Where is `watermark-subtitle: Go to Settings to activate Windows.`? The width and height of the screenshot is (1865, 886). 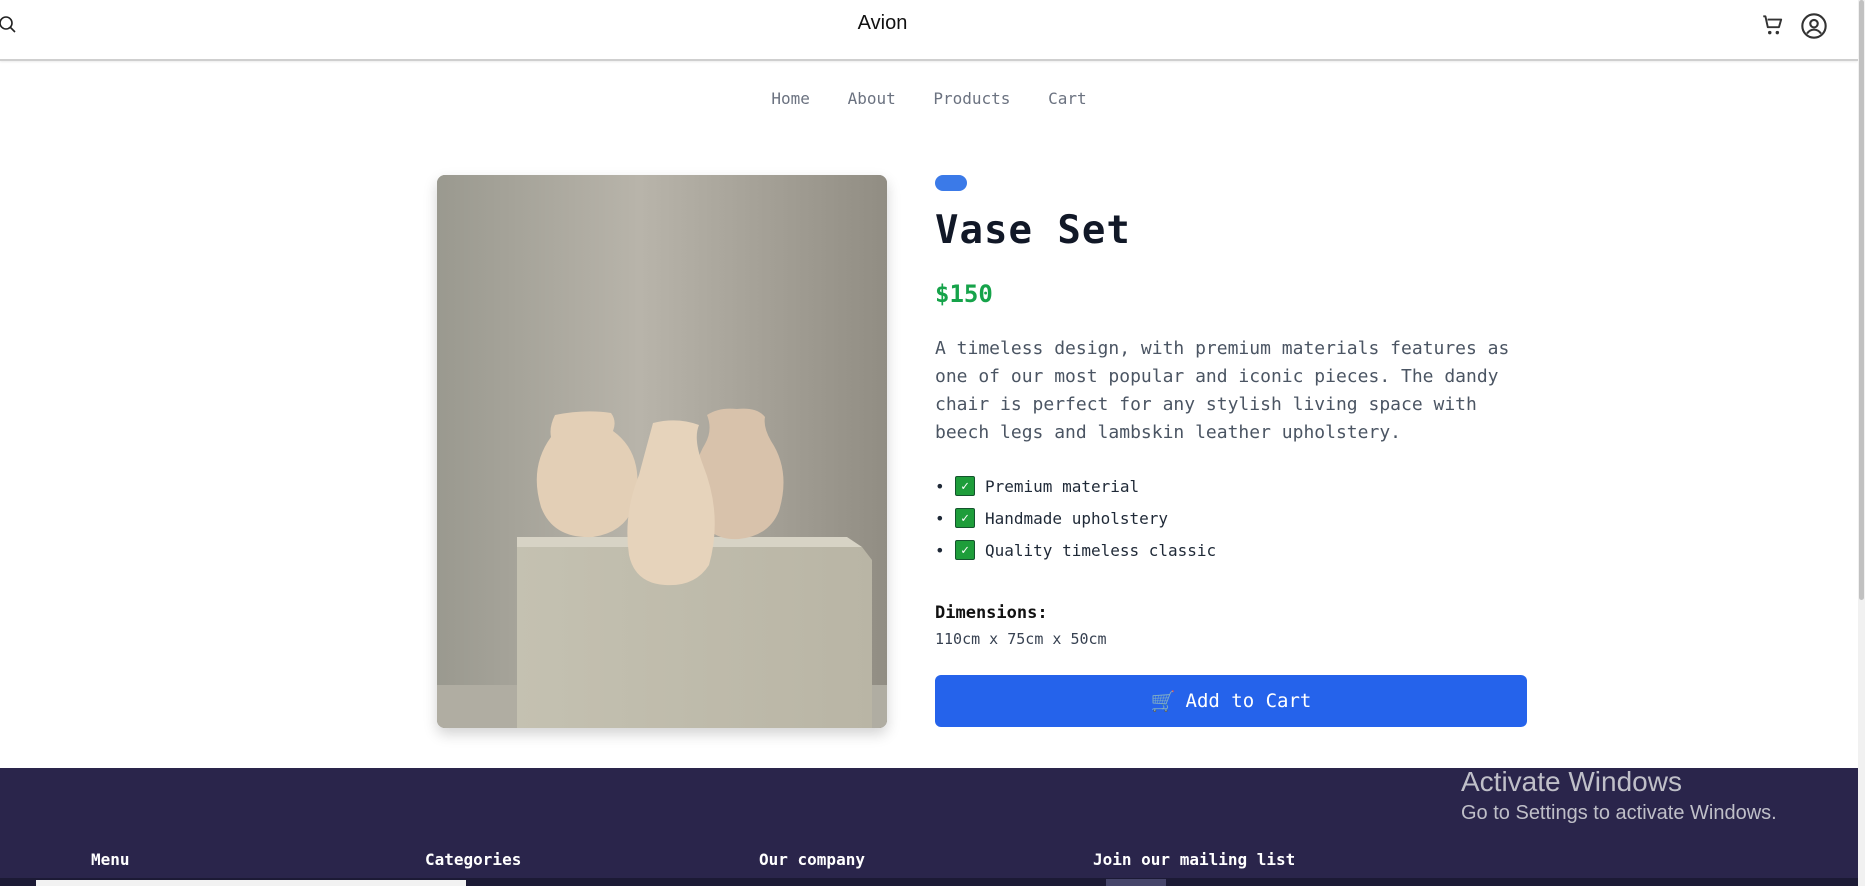 watermark-subtitle: Go to Settings to activate Windows. is located at coordinates (1619, 813).